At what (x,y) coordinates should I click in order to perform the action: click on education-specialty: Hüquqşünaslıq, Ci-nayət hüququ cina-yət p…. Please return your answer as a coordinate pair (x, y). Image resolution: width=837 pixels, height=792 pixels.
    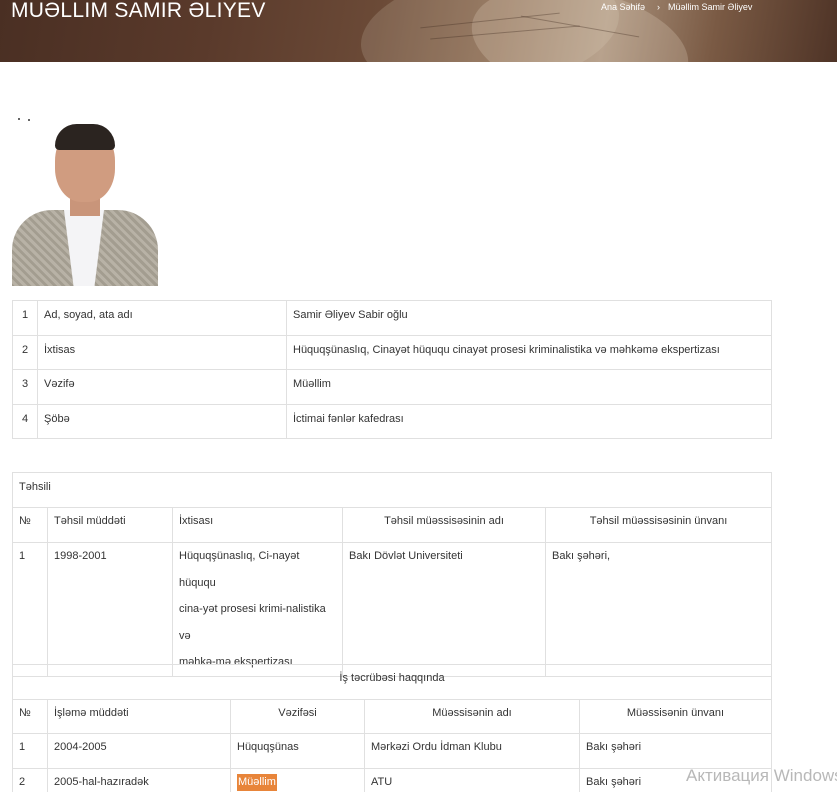
    Looking at the image, I should click on (257, 609).